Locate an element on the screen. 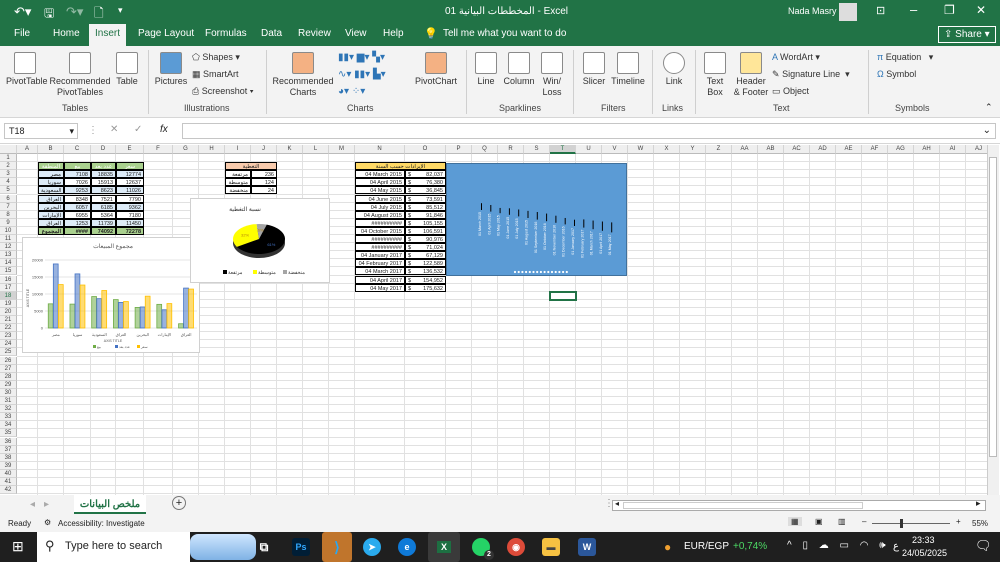 Image resolution: width=1000 pixels, height=562 pixels. row-header-27: 27 is located at coordinates (8, 368).